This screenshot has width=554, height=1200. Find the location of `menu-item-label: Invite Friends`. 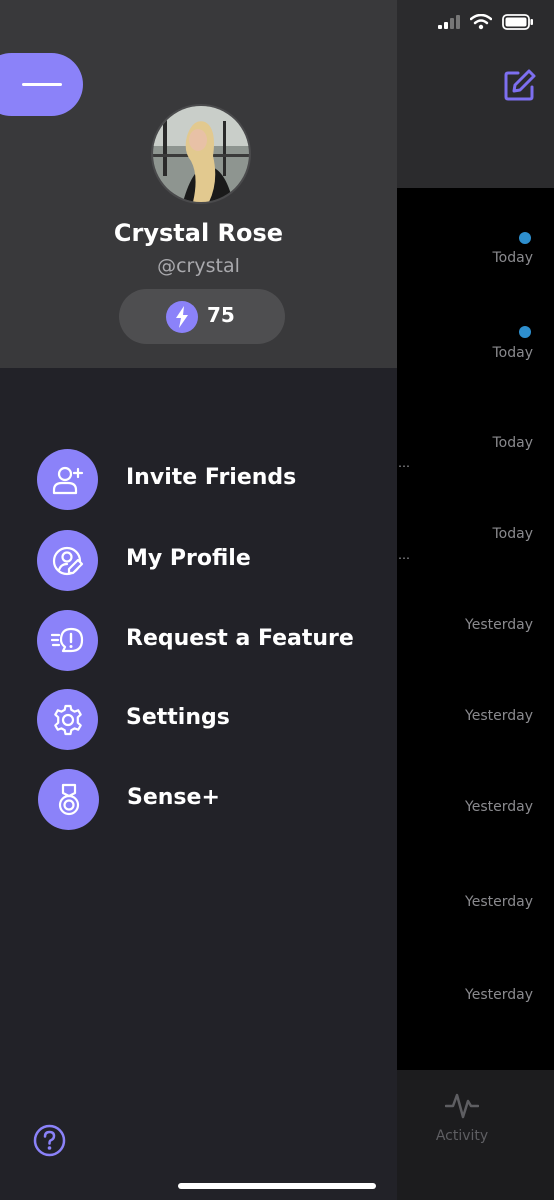

menu-item-label: Invite Friends is located at coordinates (211, 477).